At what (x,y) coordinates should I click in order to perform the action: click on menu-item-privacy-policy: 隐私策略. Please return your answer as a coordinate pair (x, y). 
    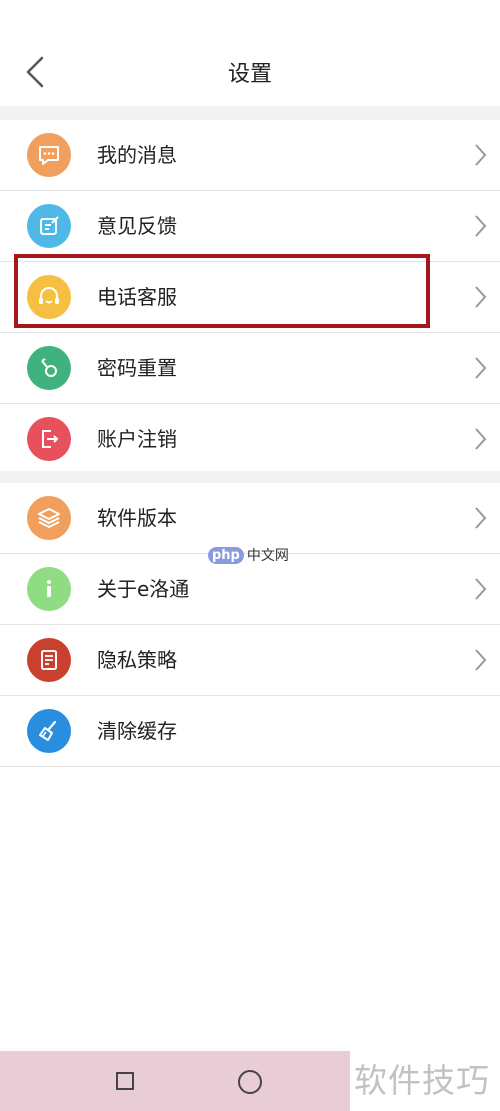
    Looking at the image, I should click on (250, 660).